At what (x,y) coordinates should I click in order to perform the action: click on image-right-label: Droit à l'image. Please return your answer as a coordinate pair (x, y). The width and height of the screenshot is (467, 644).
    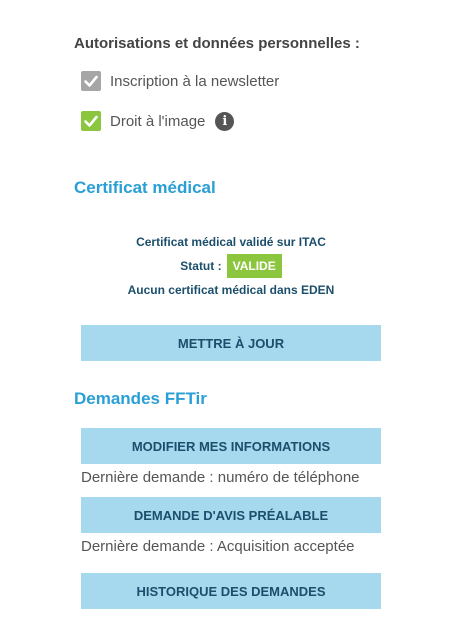
    Looking at the image, I should click on (158, 121).